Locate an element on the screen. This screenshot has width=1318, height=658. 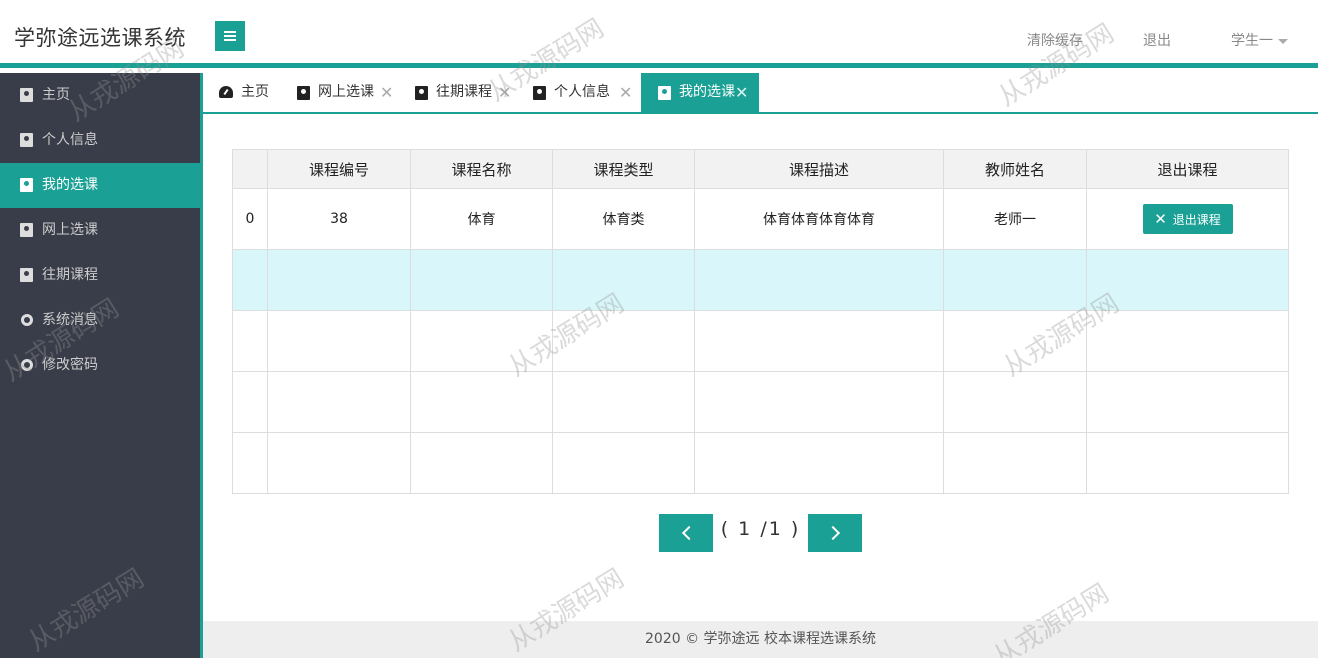
exit-course-button: ✕ 退出课程 is located at coordinates (1187, 219).